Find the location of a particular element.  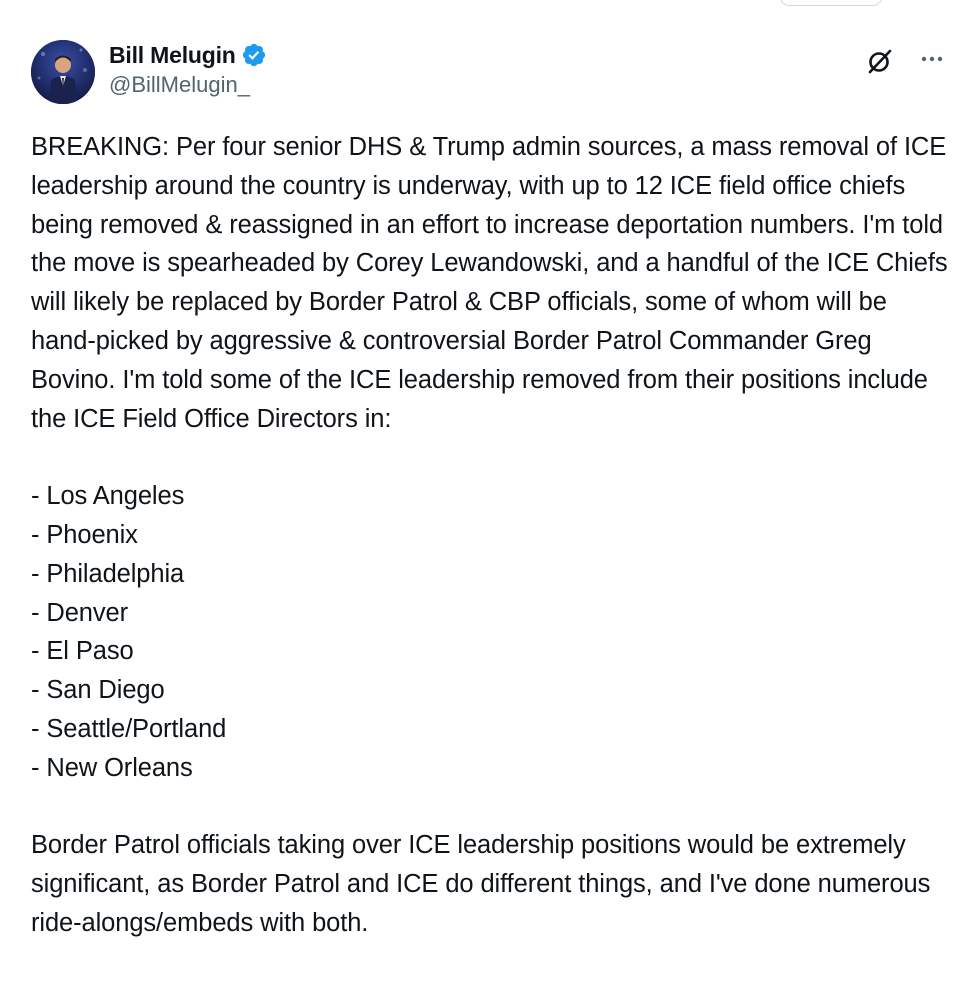

name-row: Bill Melugin is located at coordinates (188, 55).